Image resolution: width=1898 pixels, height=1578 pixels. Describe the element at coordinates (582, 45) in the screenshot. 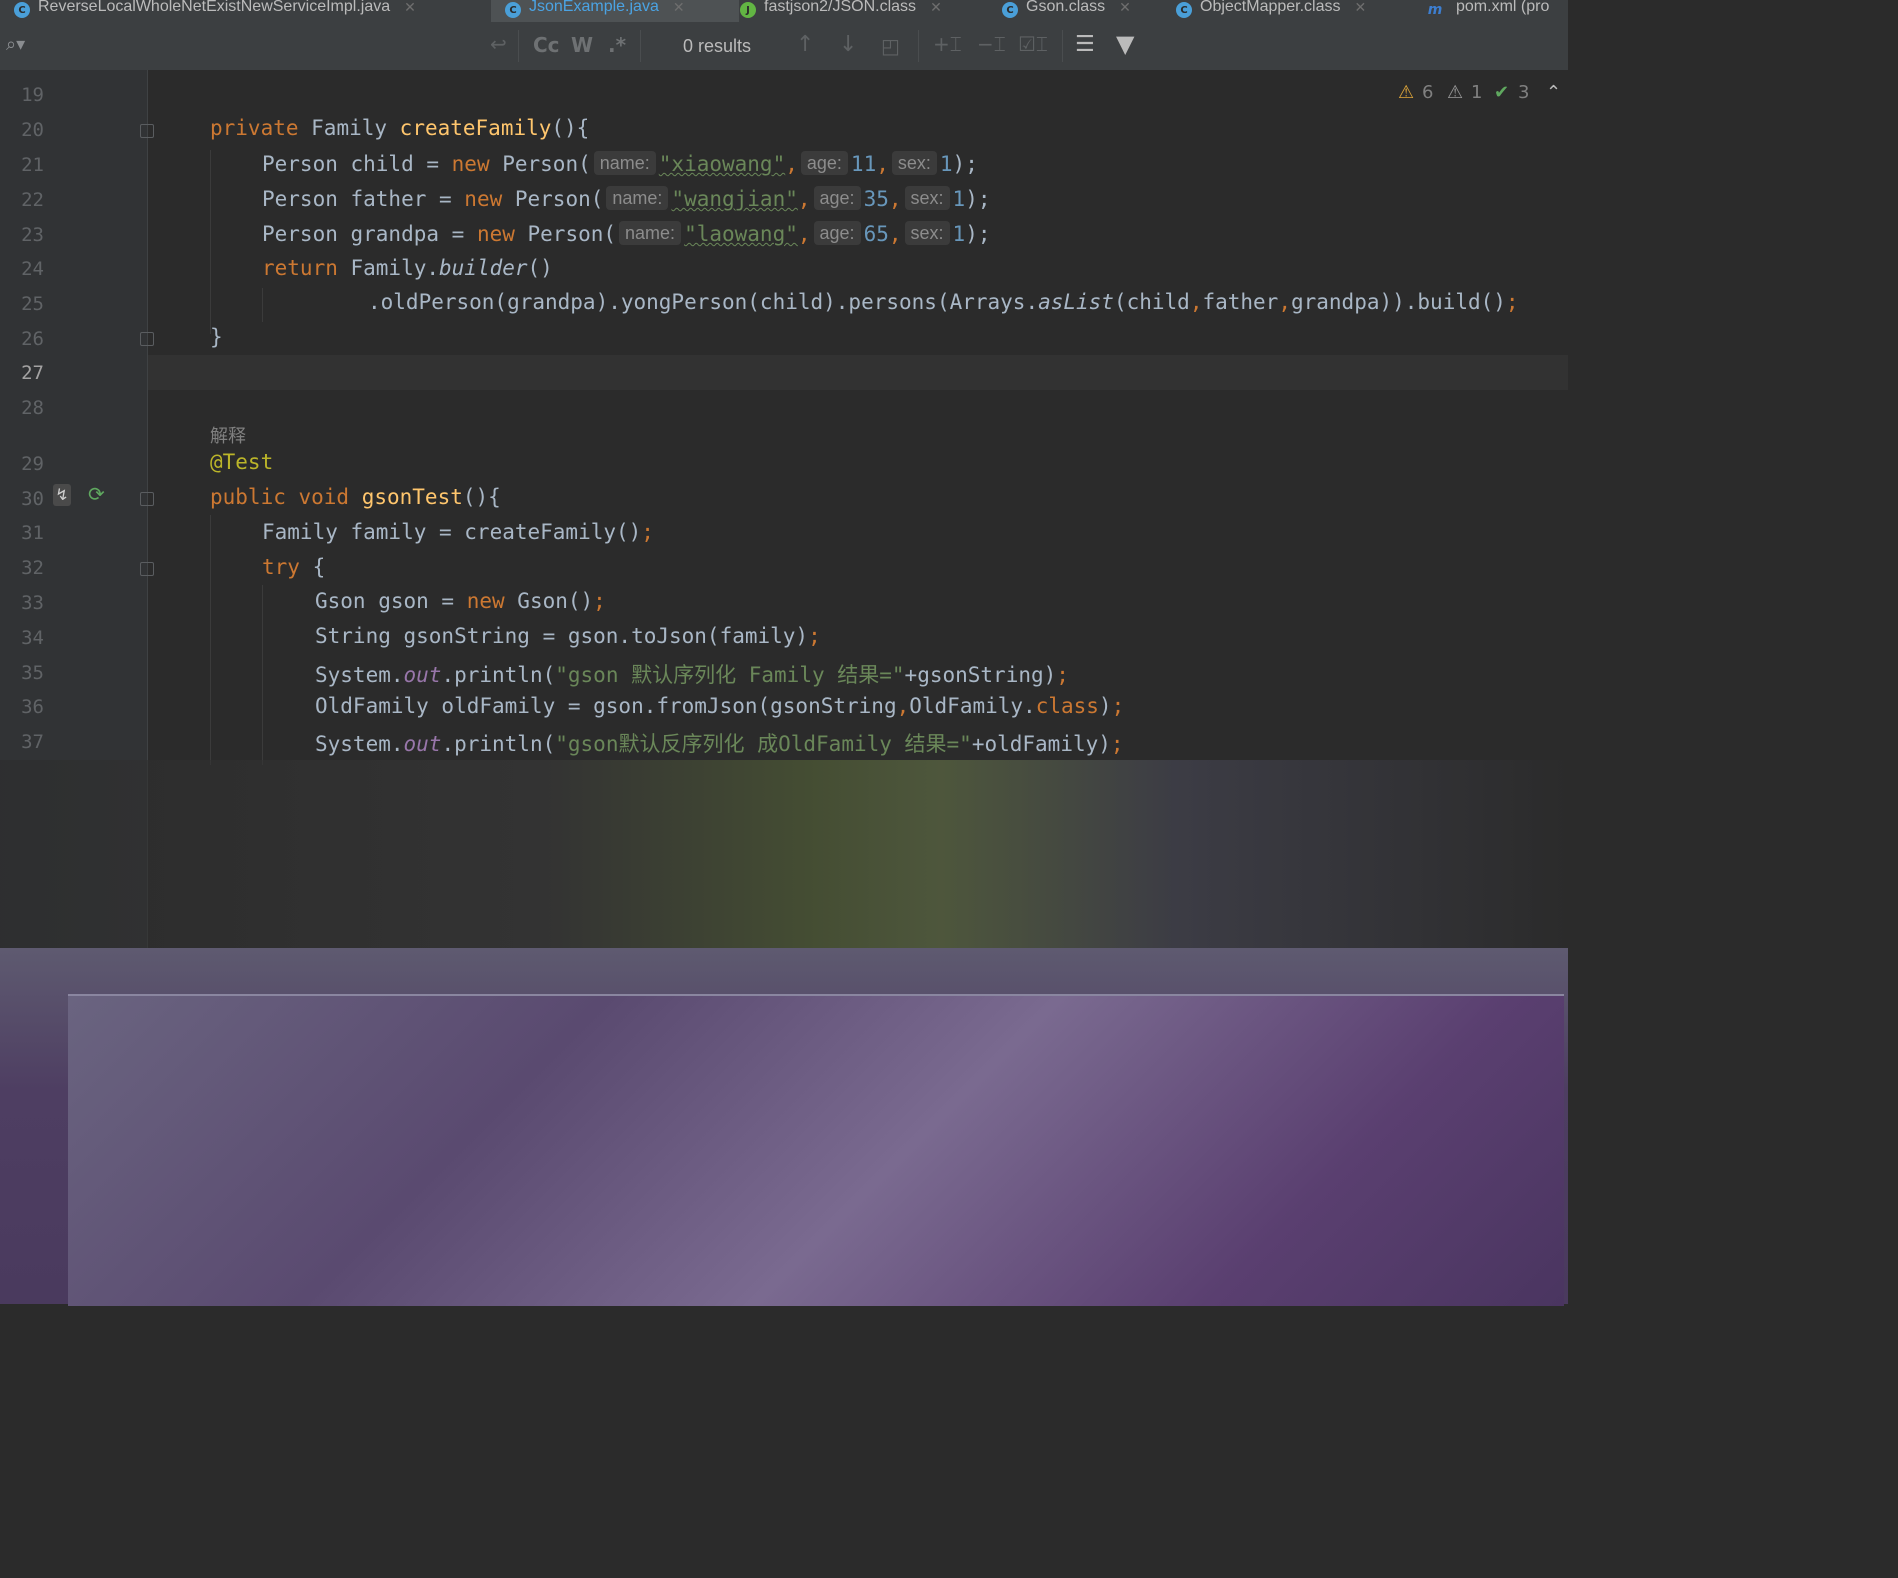

I see `whole-words-toggle: W` at that location.